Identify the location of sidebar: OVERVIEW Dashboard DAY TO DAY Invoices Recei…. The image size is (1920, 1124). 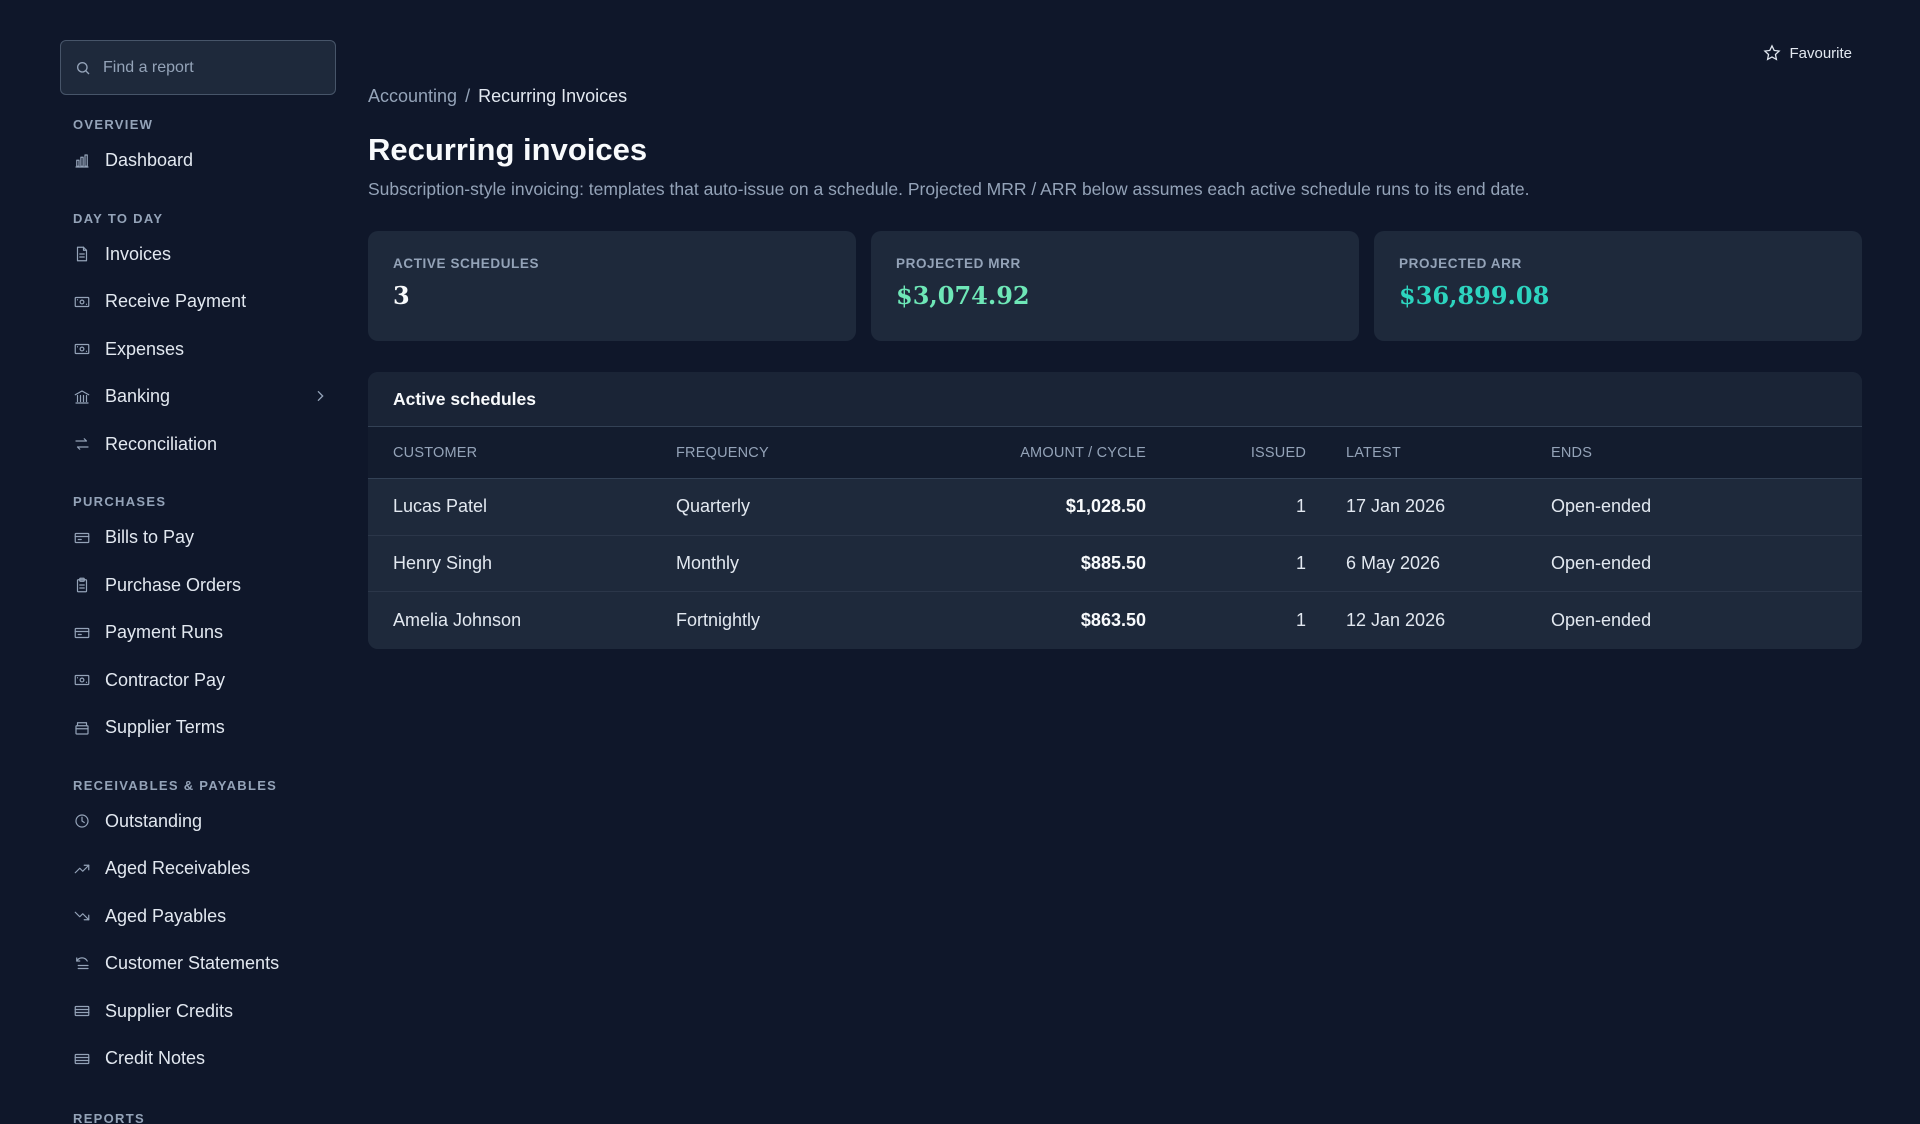
(198, 582).